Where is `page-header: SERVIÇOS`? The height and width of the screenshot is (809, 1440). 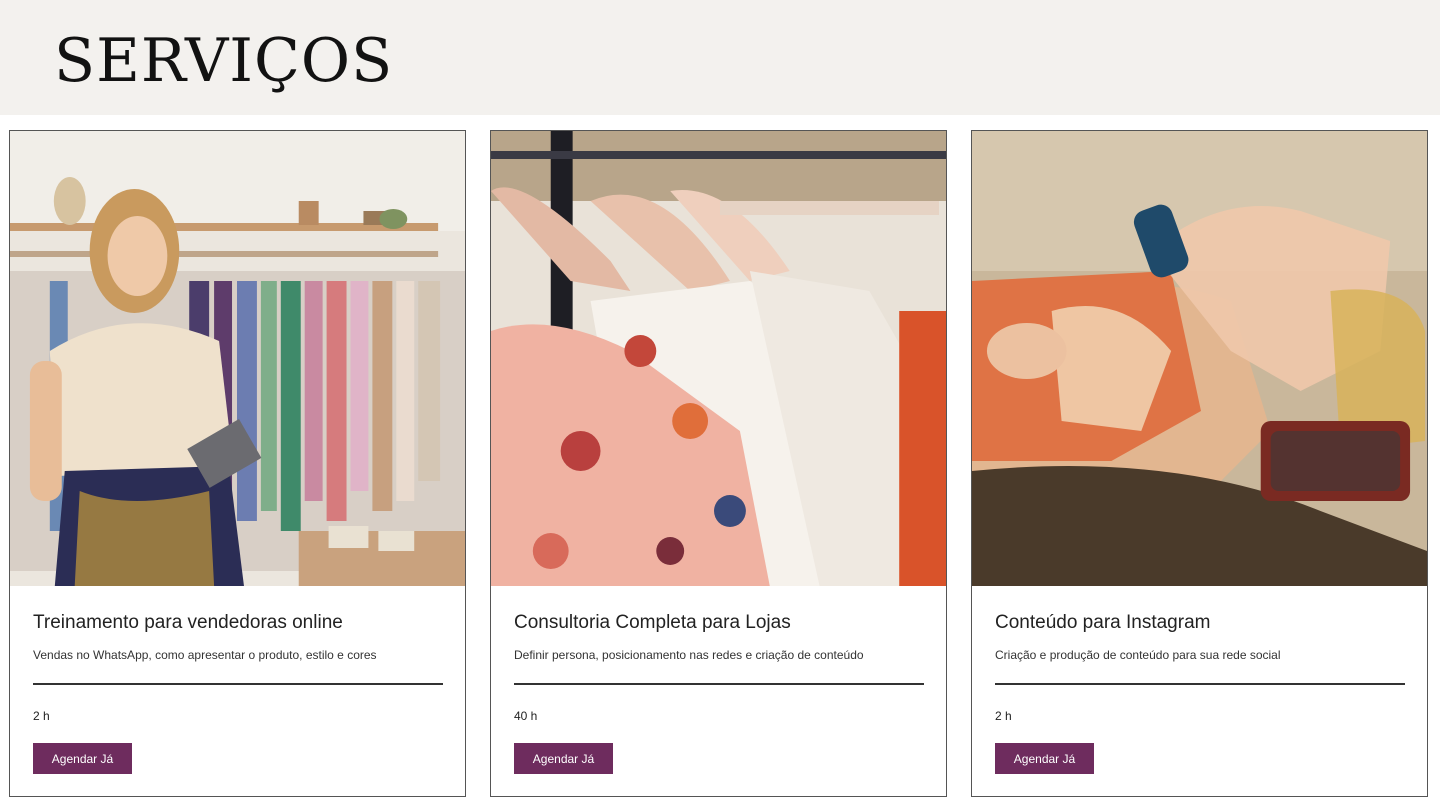 page-header: SERVIÇOS is located at coordinates (720, 57).